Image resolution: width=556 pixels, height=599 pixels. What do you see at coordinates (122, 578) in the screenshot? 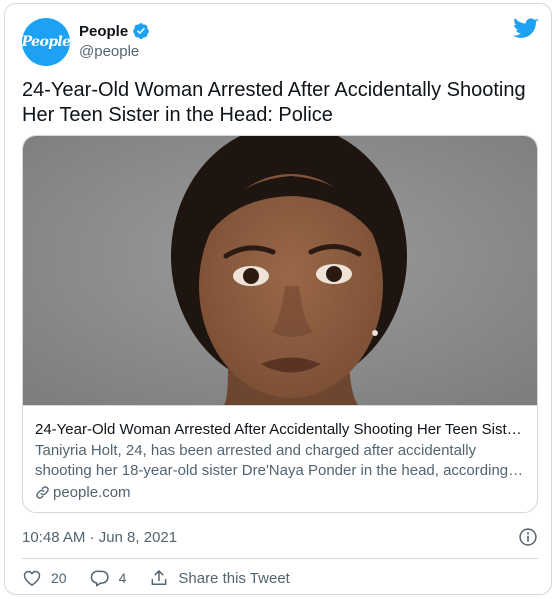
I see `reply-count: 4` at bounding box center [122, 578].